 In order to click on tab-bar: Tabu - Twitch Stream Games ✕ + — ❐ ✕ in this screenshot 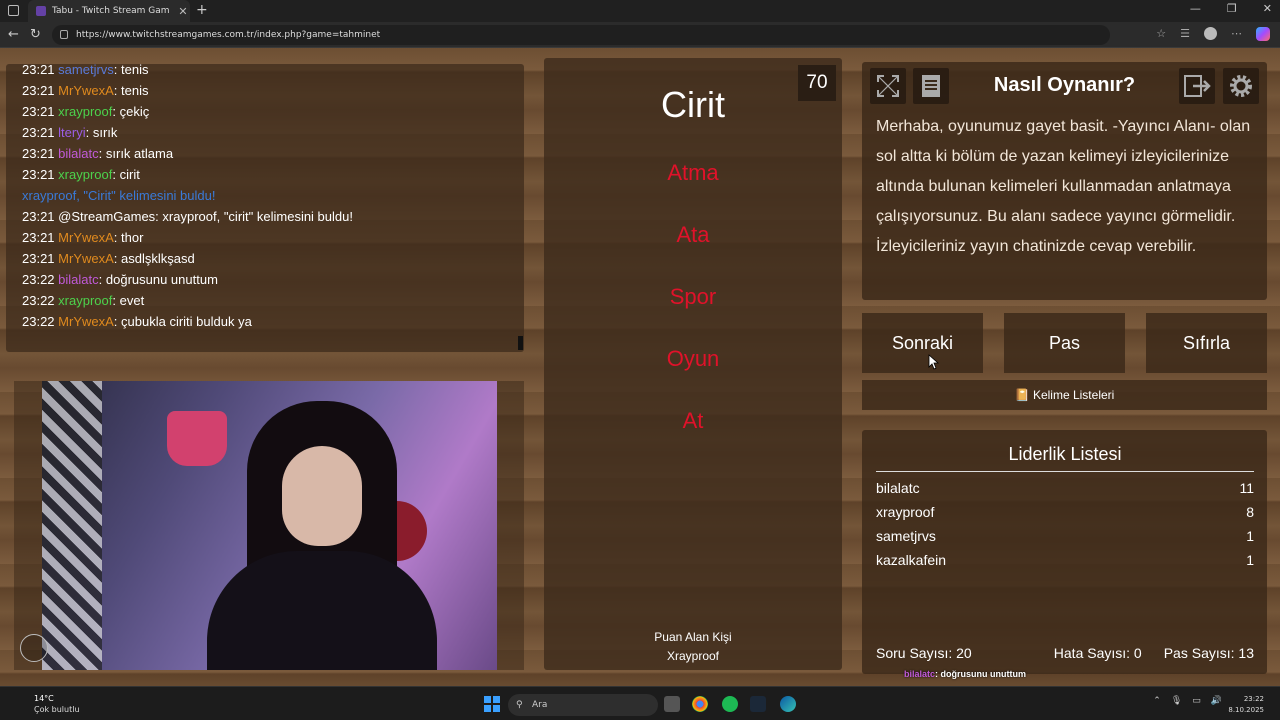, I will do `click(640, 11)`.